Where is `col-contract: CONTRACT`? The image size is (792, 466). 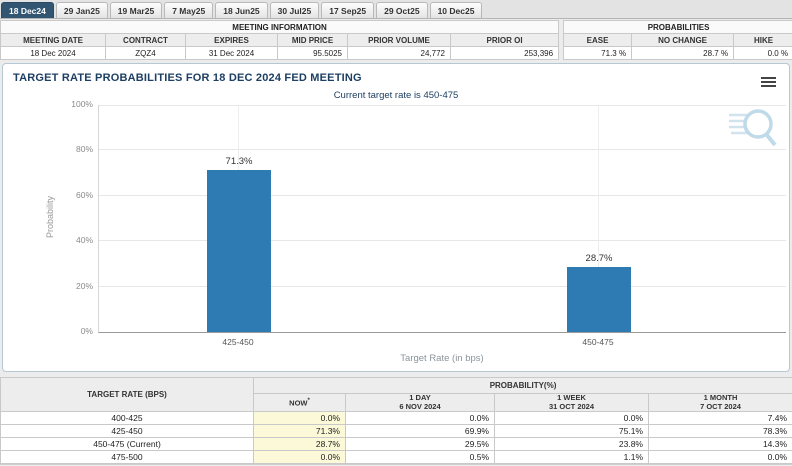 col-contract: CONTRACT is located at coordinates (145, 40).